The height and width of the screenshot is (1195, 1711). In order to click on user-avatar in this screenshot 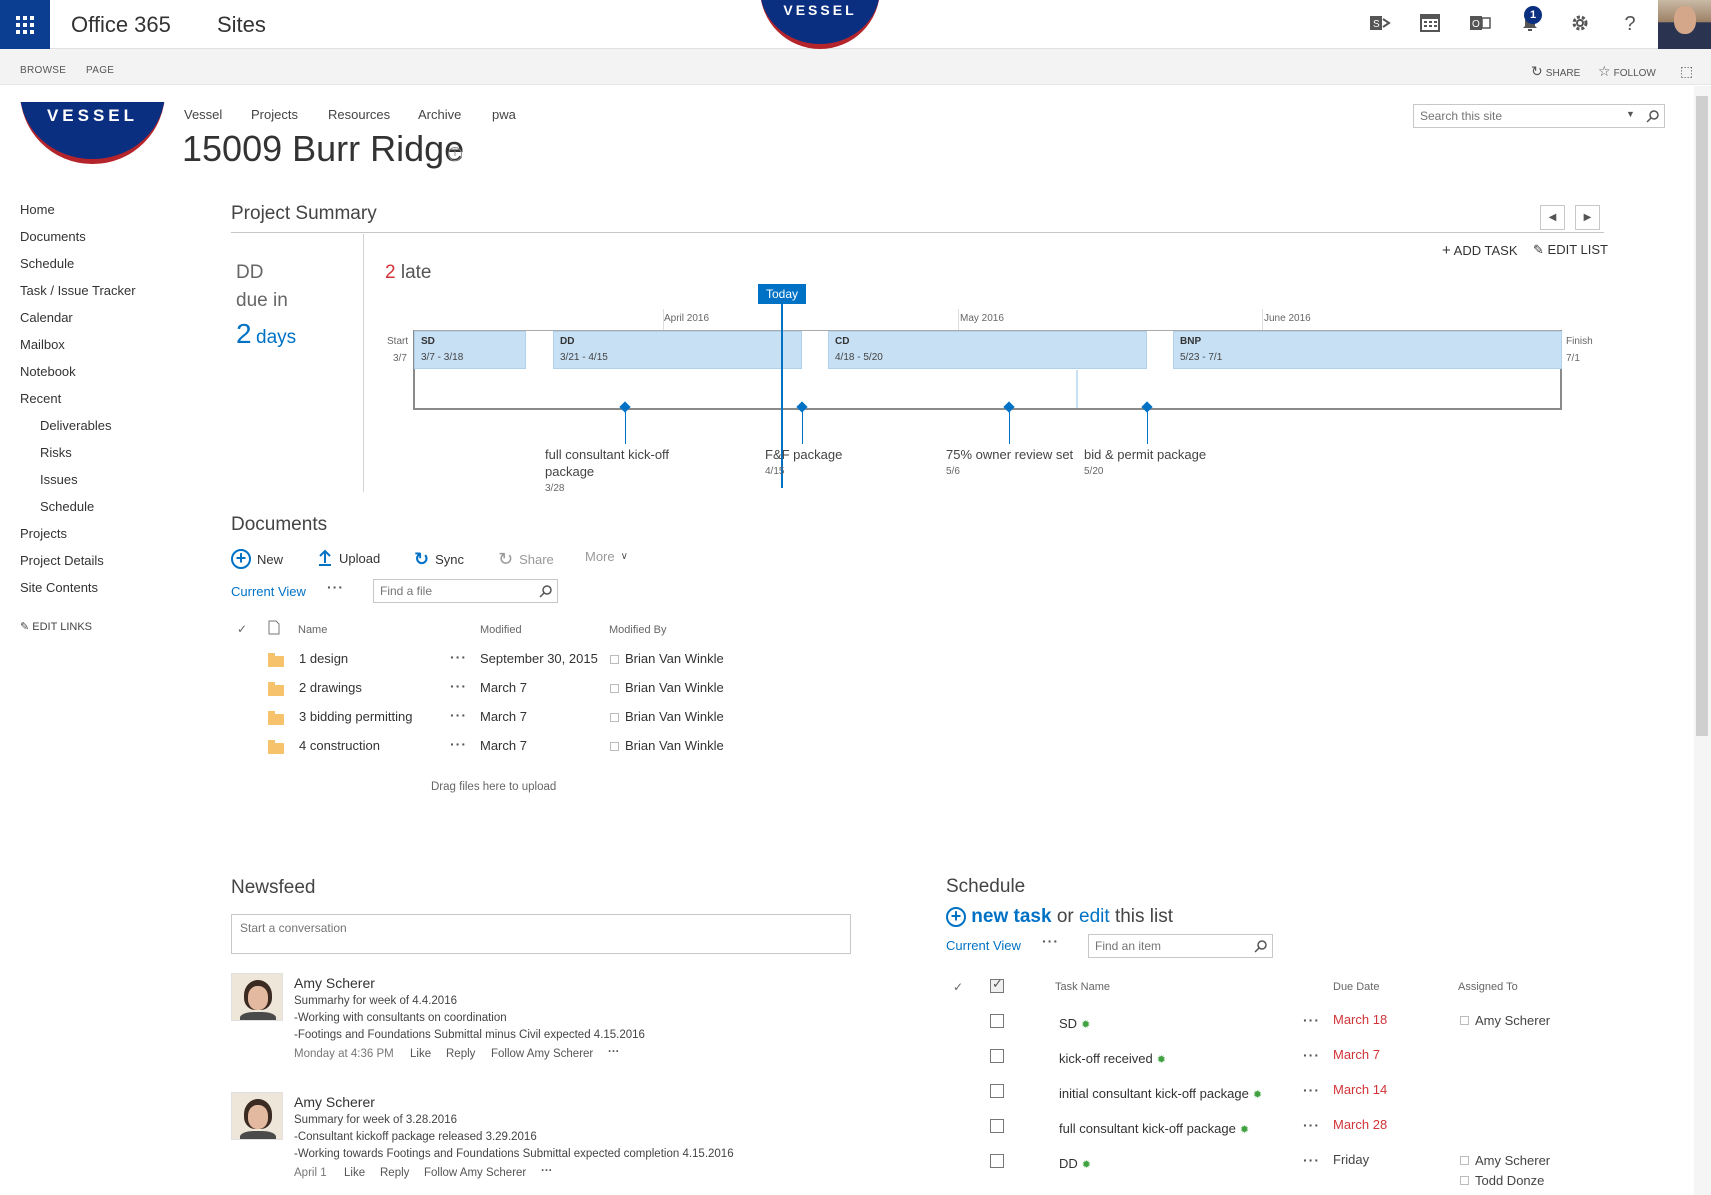, I will do `click(1684, 24)`.